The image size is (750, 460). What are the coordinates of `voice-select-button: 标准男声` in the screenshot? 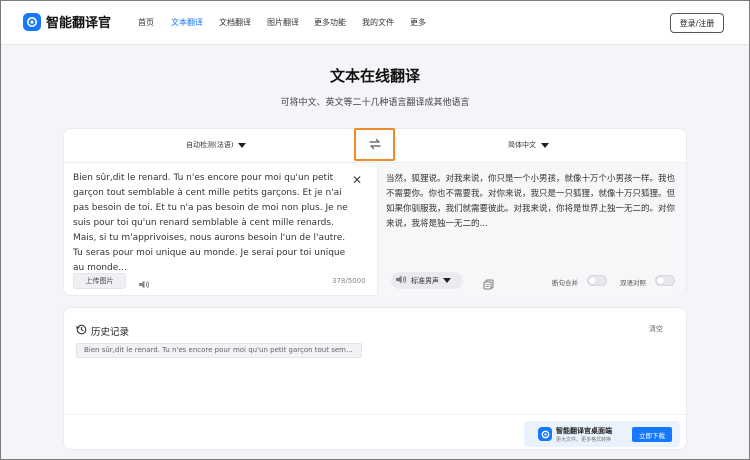 It's located at (427, 280).